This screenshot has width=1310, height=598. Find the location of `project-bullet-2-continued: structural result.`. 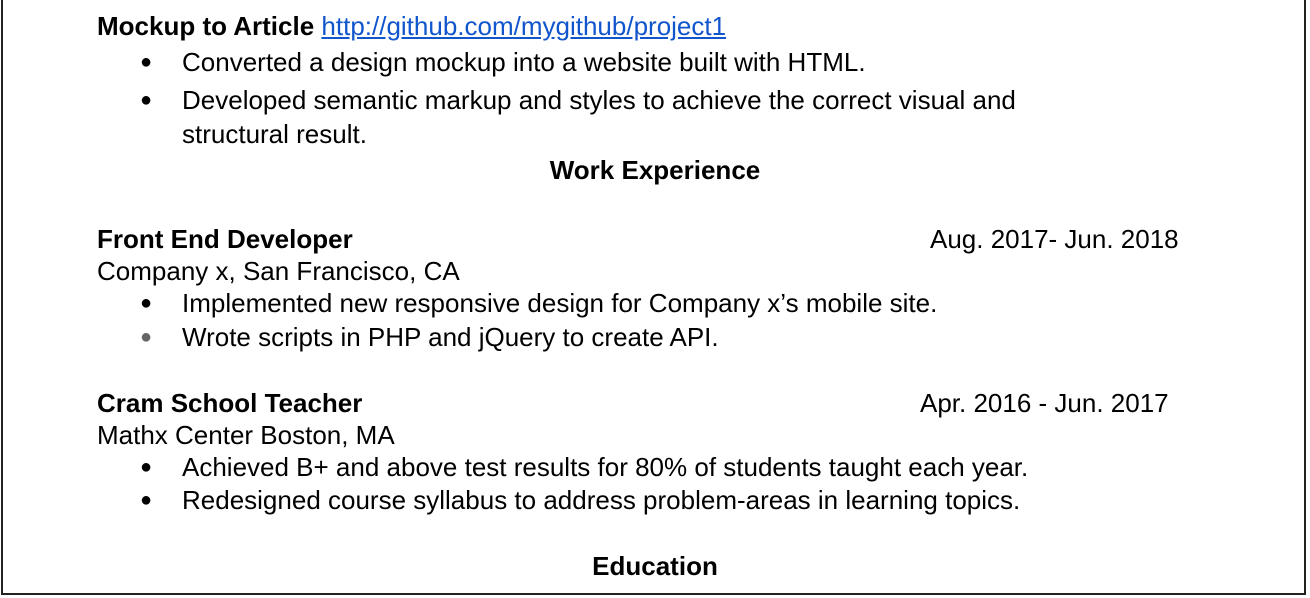

project-bullet-2-continued: structural result. is located at coordinates (274, 134).